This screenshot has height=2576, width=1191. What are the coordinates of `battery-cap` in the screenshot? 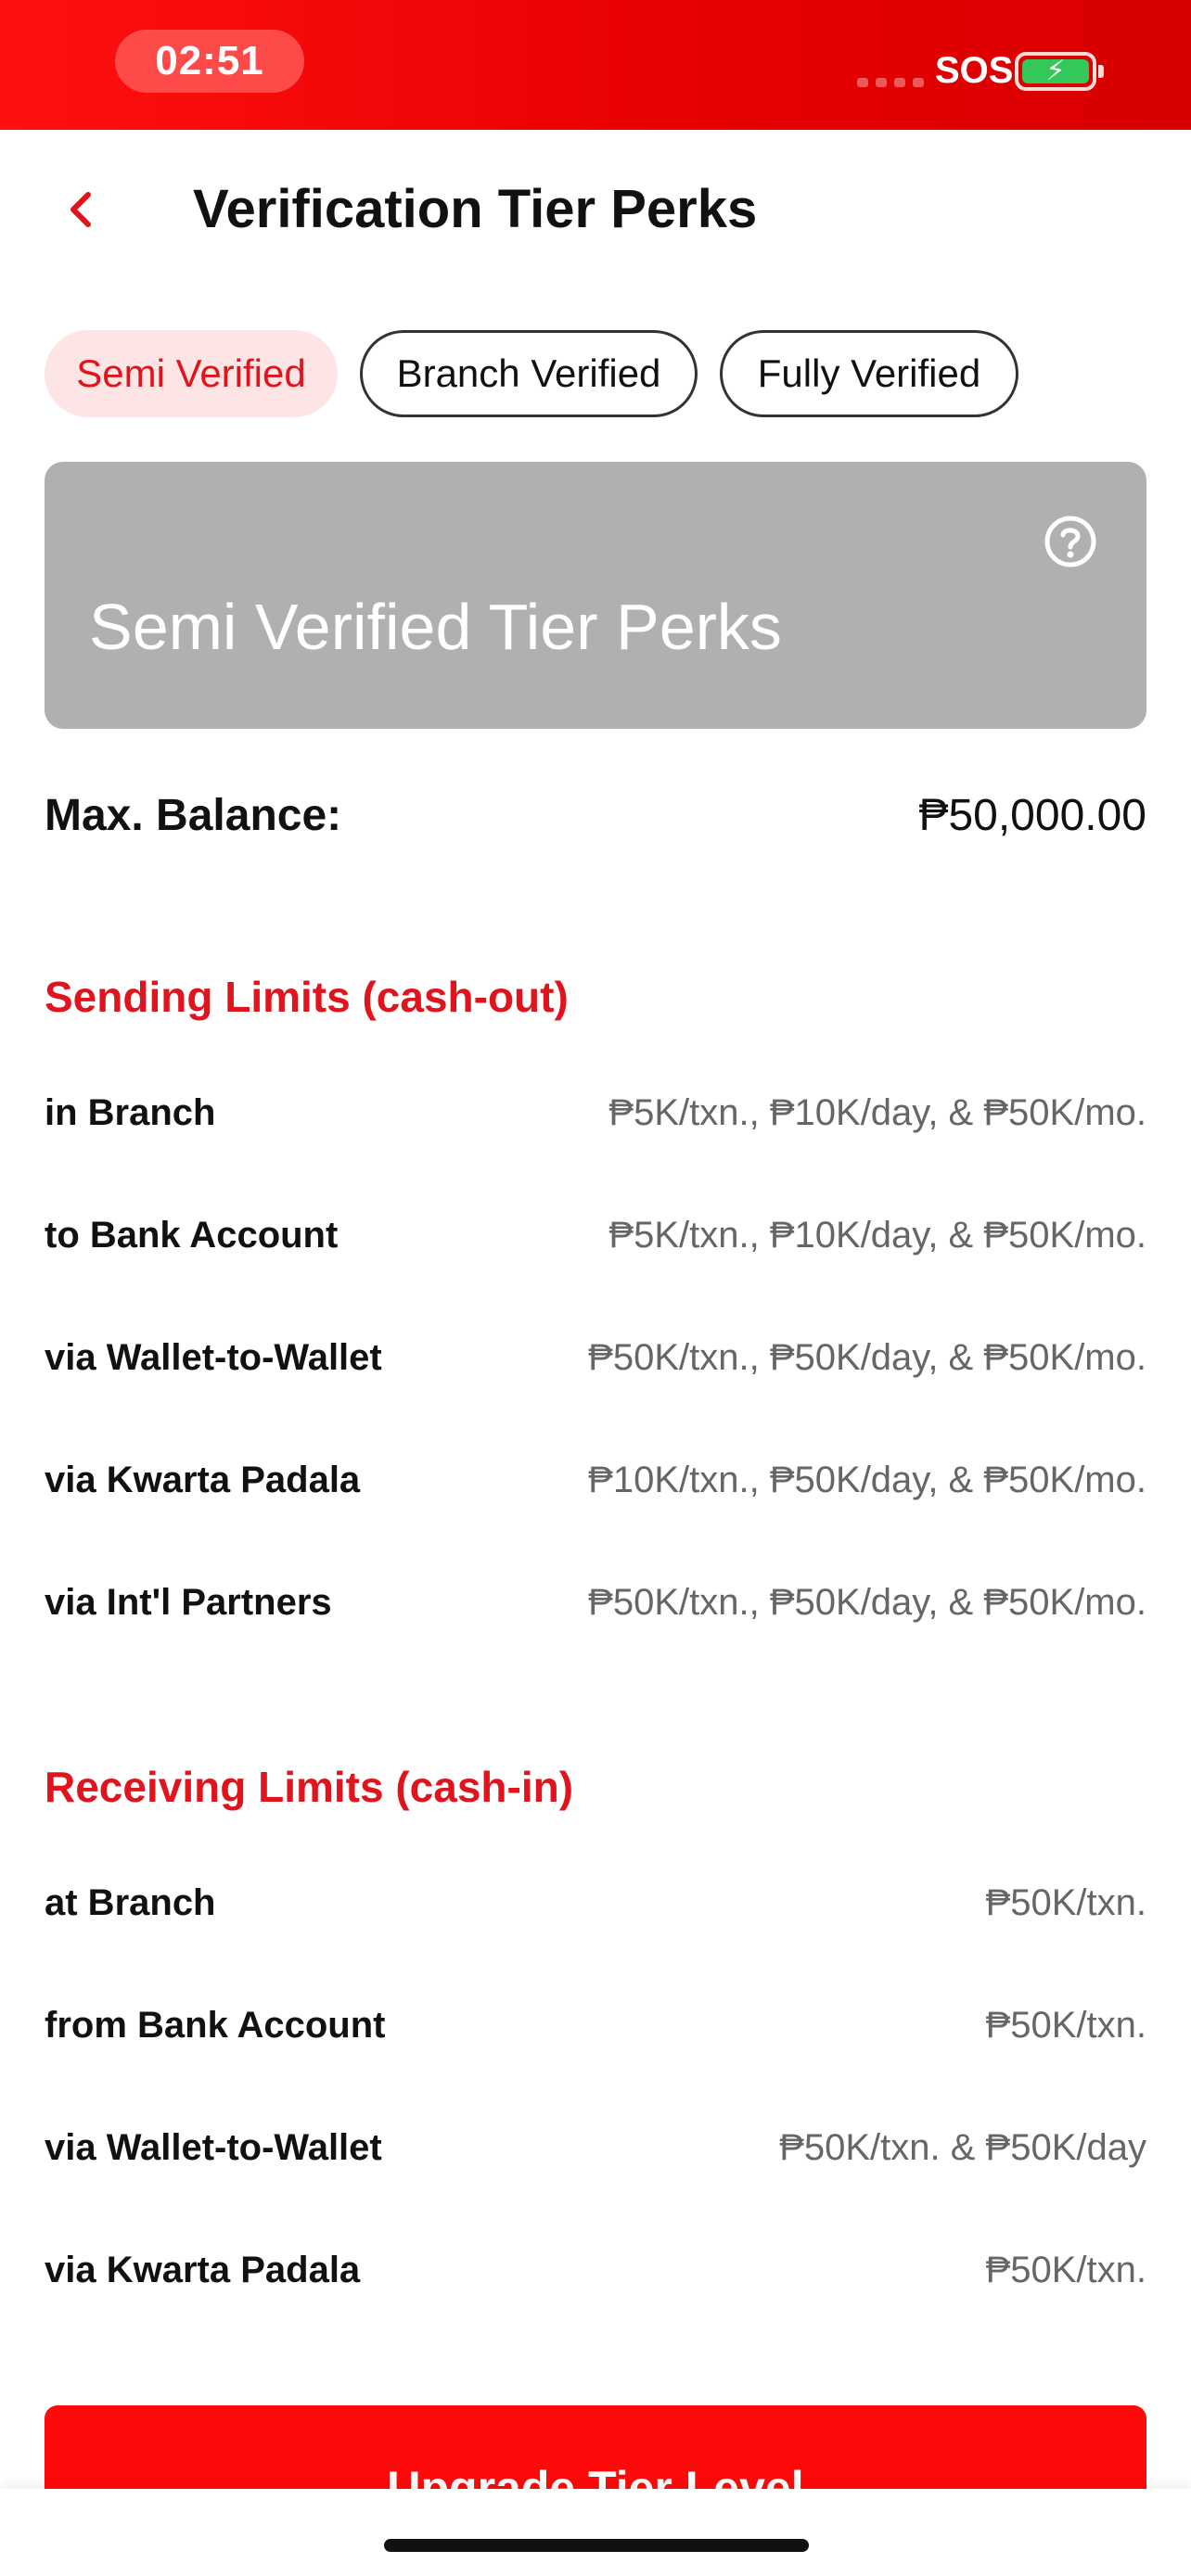 It's located at (1101, 71).